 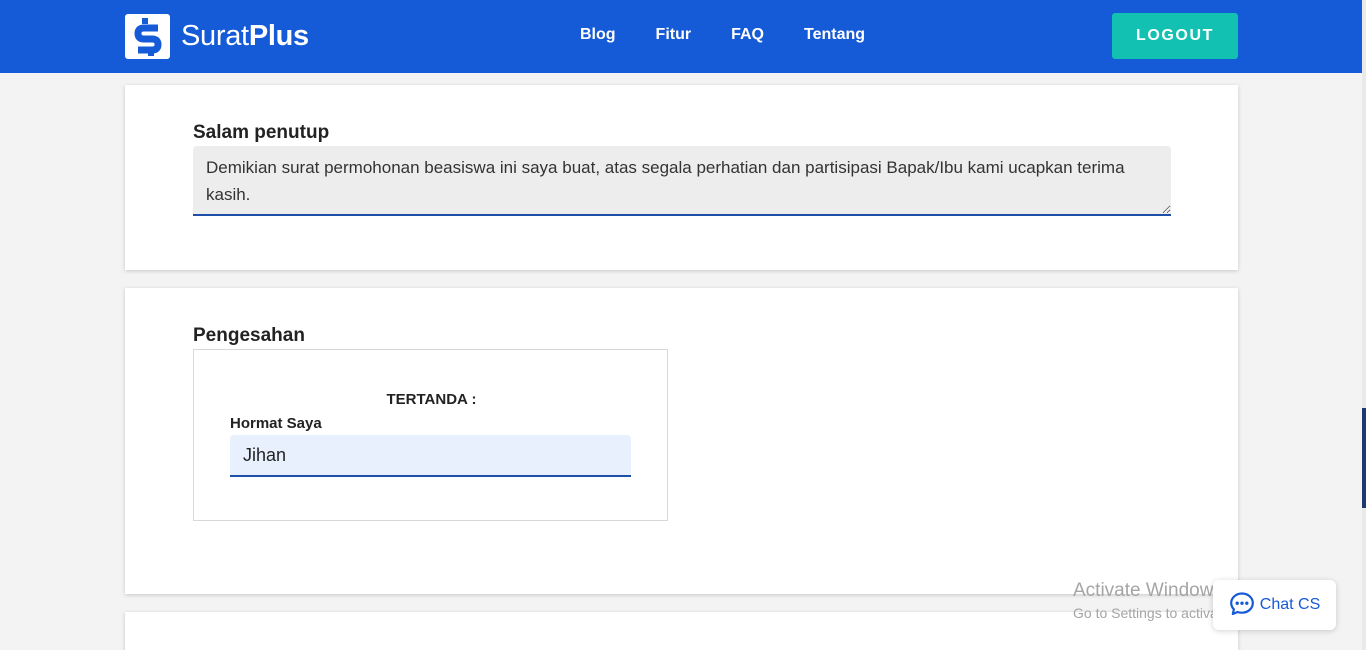 I want to click on s-logo-icon, so click(x=147, y=36).